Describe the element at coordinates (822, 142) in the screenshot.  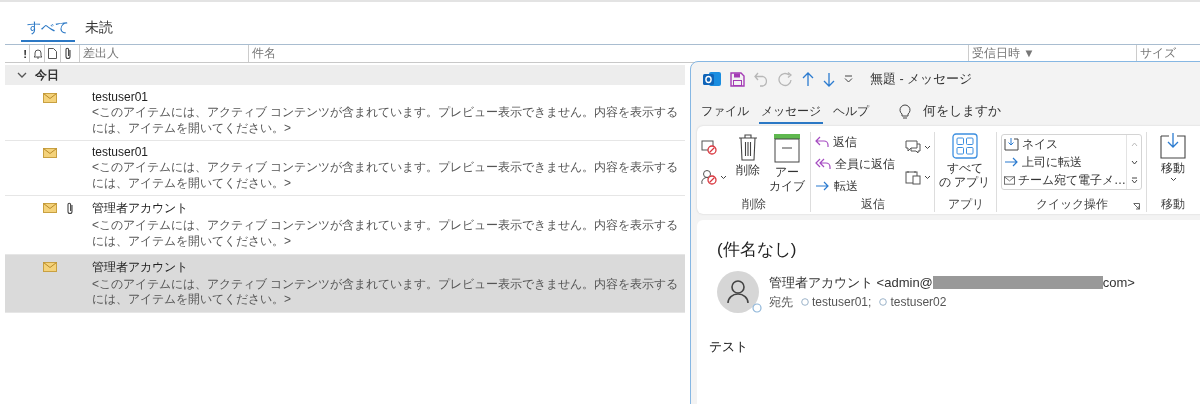
I see `reply-icon` at that location.